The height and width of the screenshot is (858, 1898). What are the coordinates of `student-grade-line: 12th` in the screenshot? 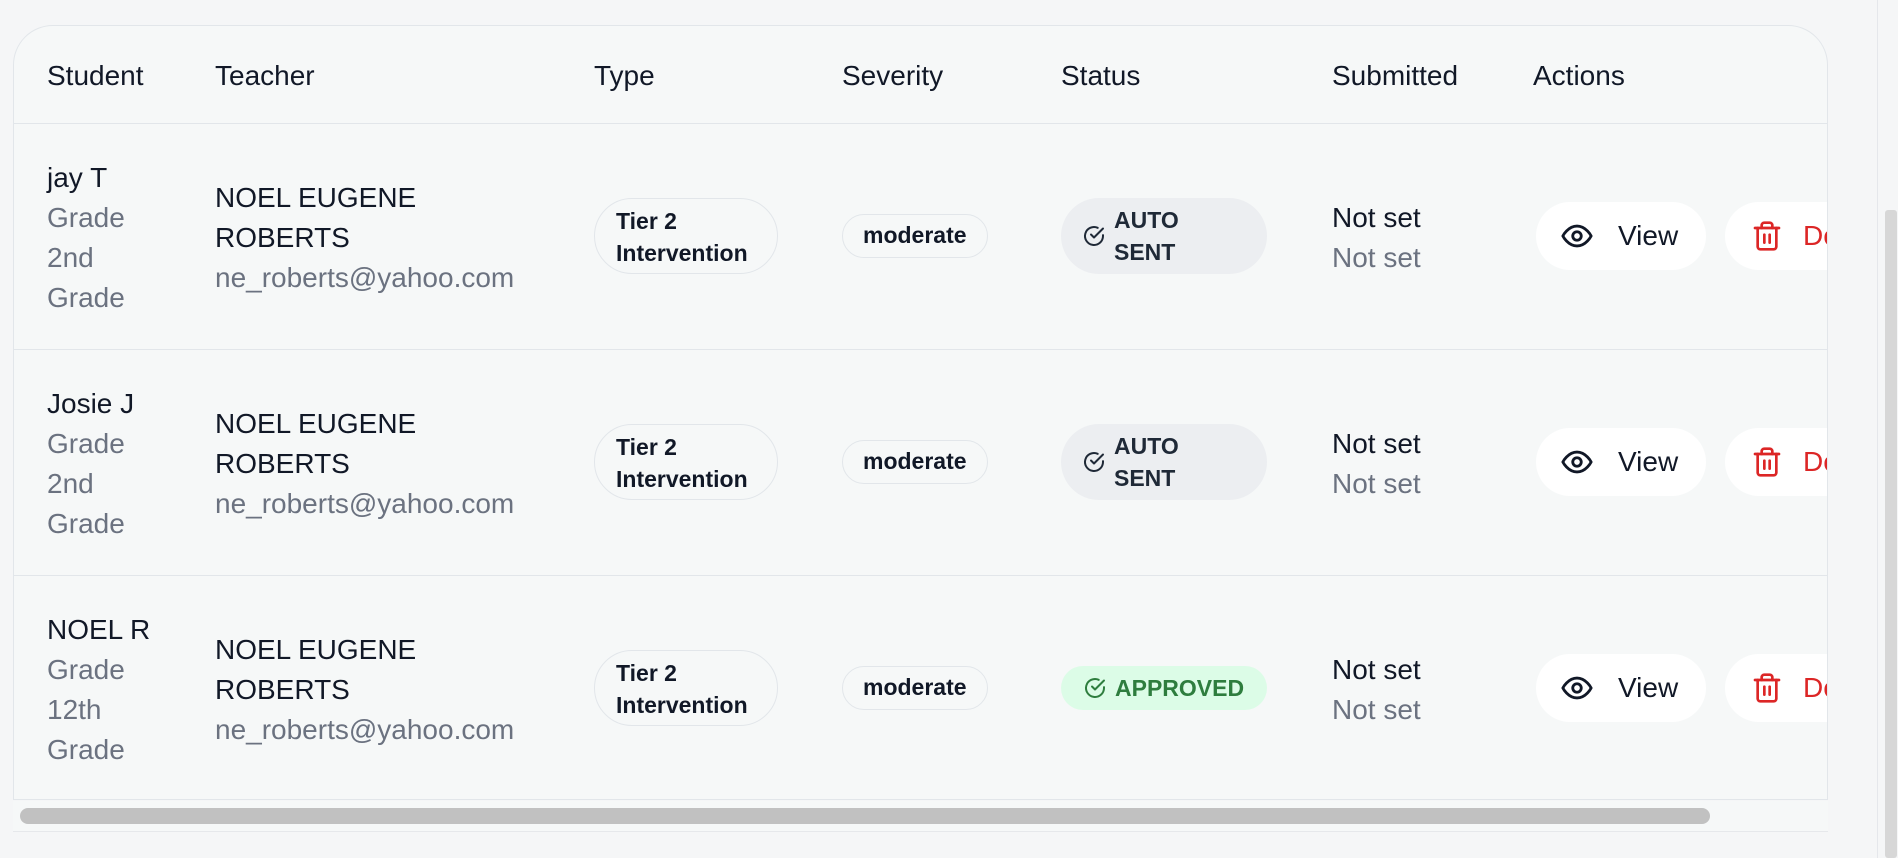 It's located at (74, 709).